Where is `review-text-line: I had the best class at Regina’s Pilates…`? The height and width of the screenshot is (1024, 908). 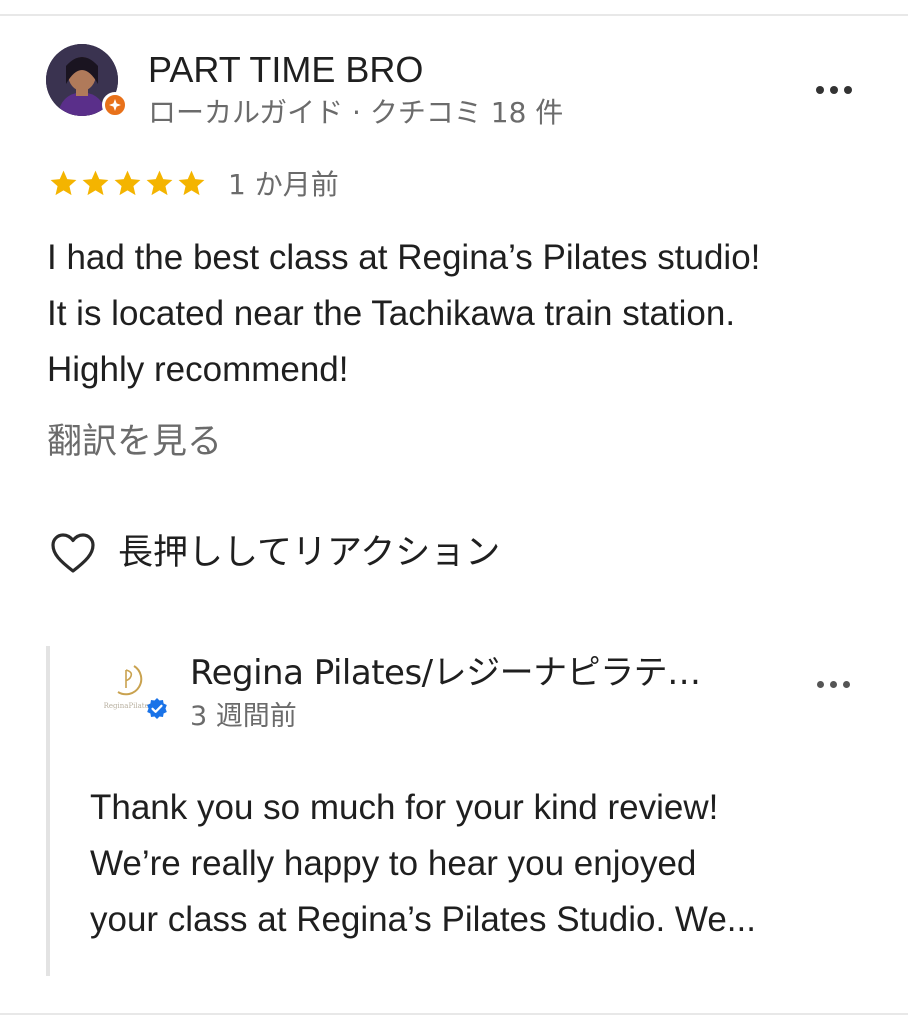
review-text-line: I had the best class at Regina’s Pilates… is located at coordinates (404, 257).